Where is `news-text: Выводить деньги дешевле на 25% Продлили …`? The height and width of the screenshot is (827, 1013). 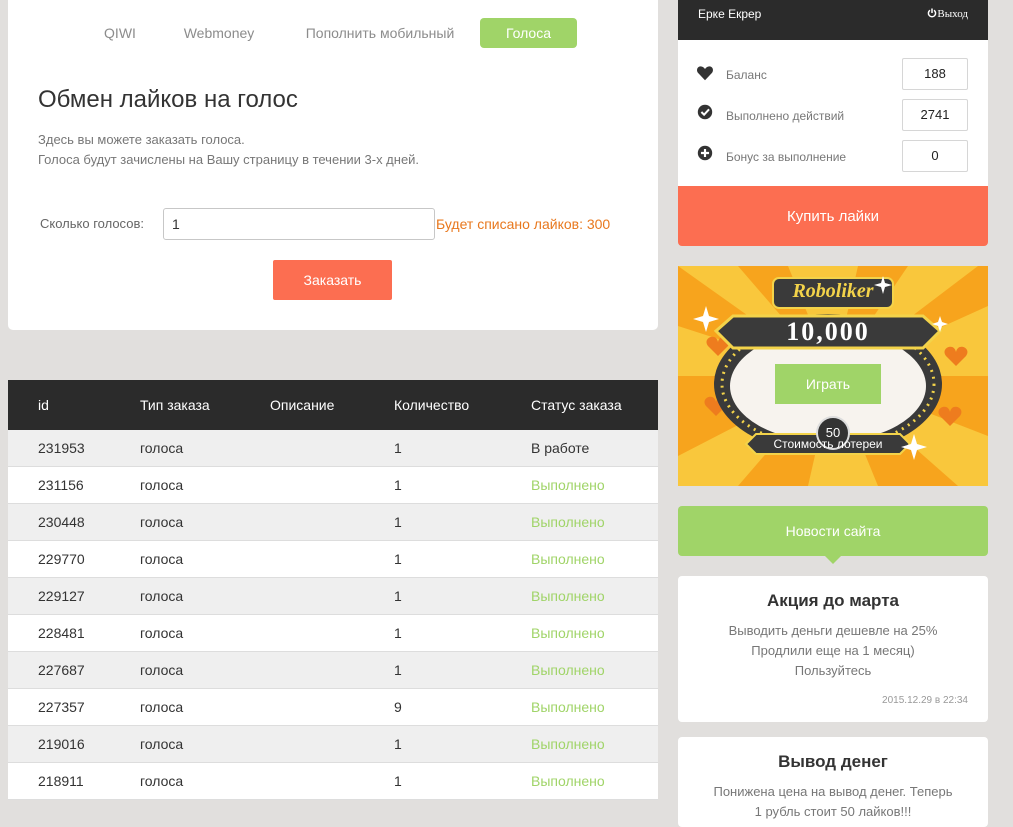 news-text: Выводить деньги дешевле на 25% Продлили … is located at coordinates (833, 651).